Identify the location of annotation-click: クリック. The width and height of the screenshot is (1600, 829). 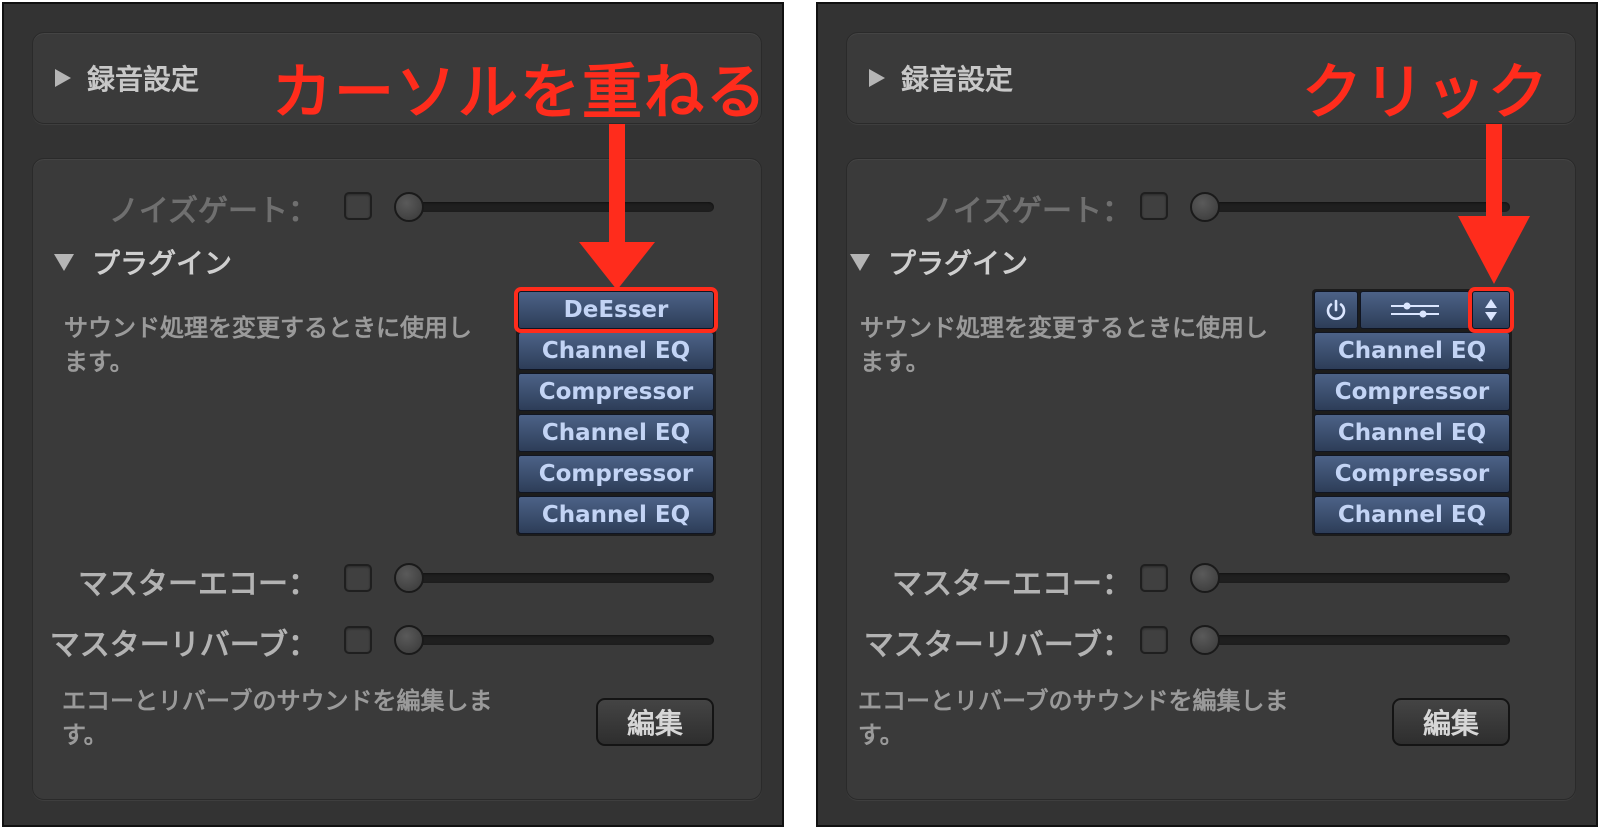
(1426, 93).